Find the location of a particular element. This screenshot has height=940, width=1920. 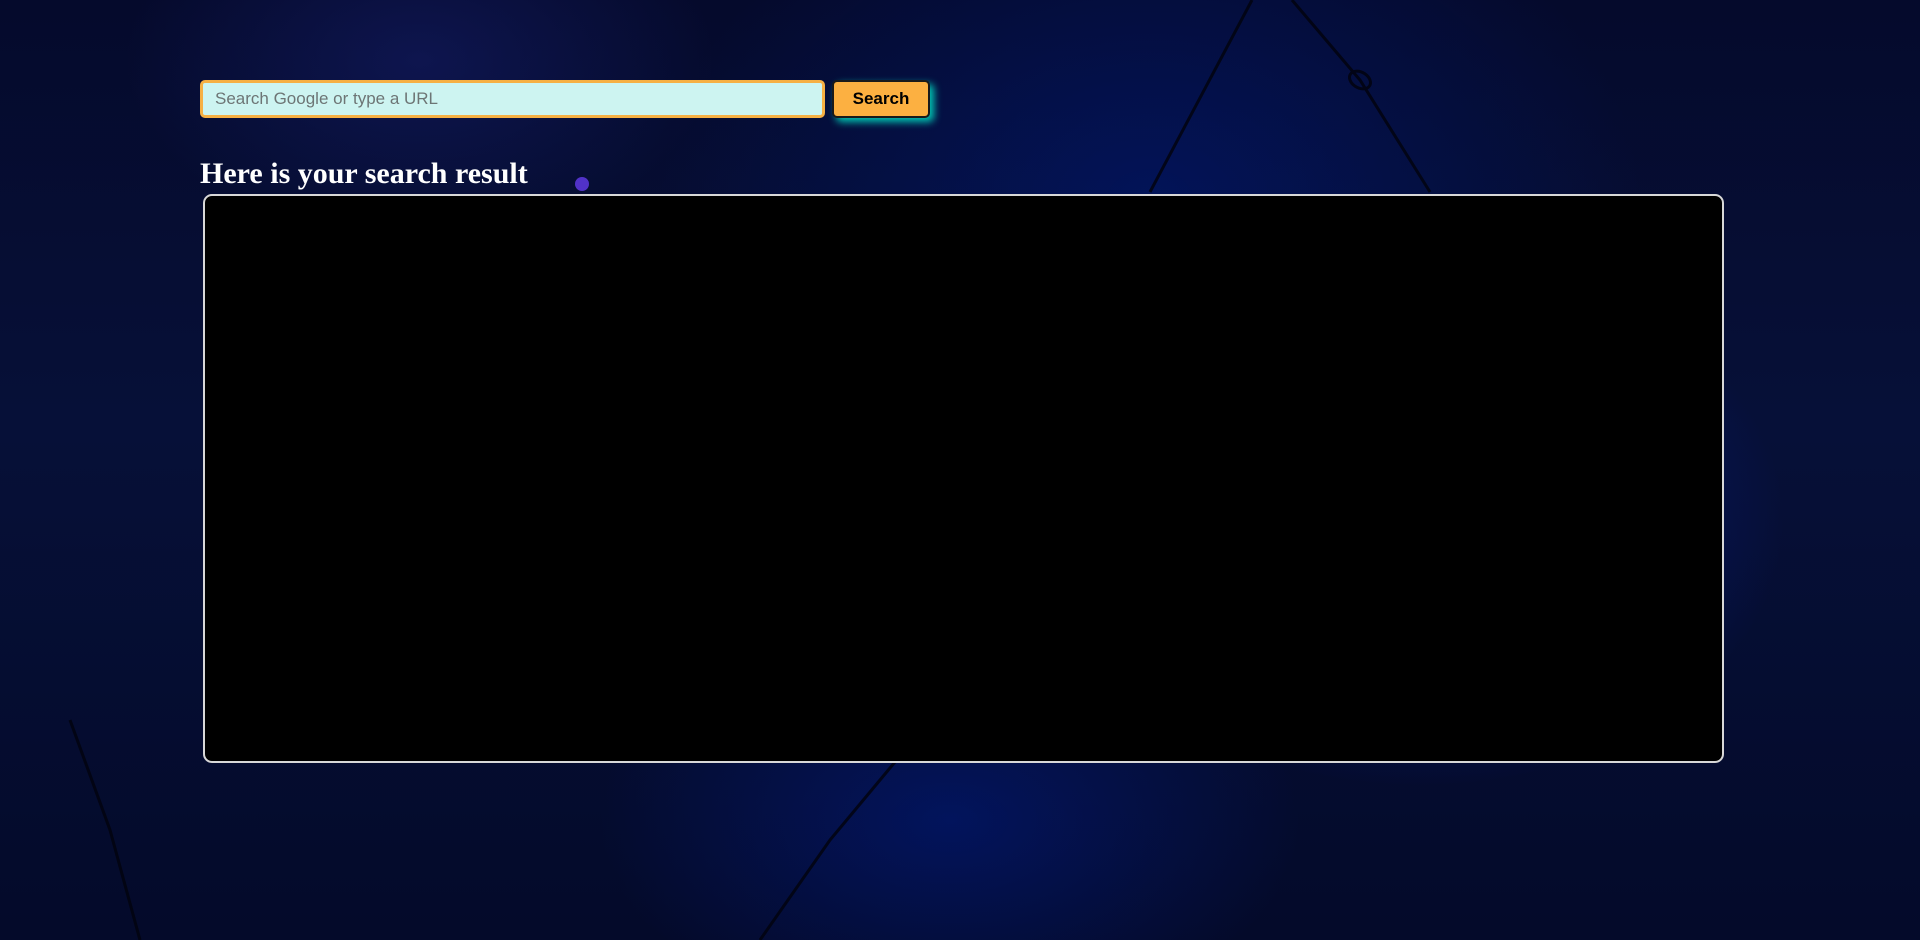

search-form: Search is located at coordinates (565, 99).